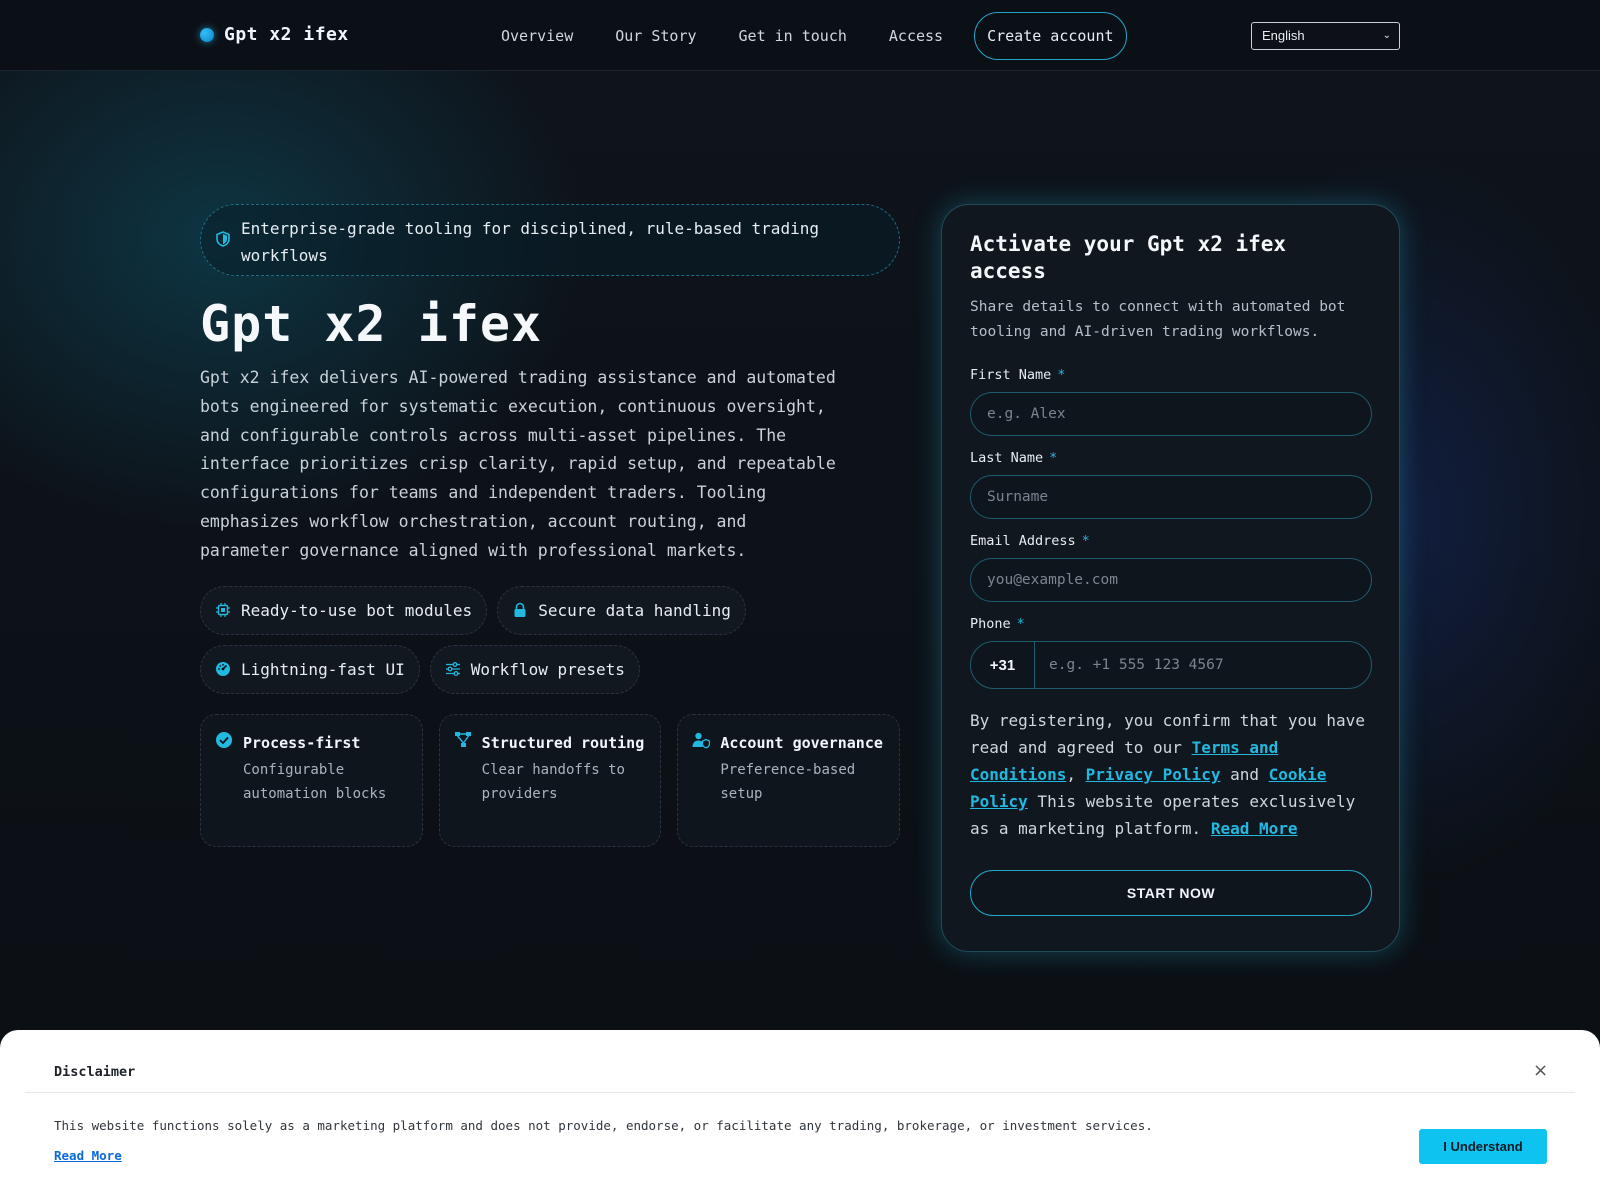 This screenshot has height=1200, width=1600. I want to click on email-field, so click(1171, 580).